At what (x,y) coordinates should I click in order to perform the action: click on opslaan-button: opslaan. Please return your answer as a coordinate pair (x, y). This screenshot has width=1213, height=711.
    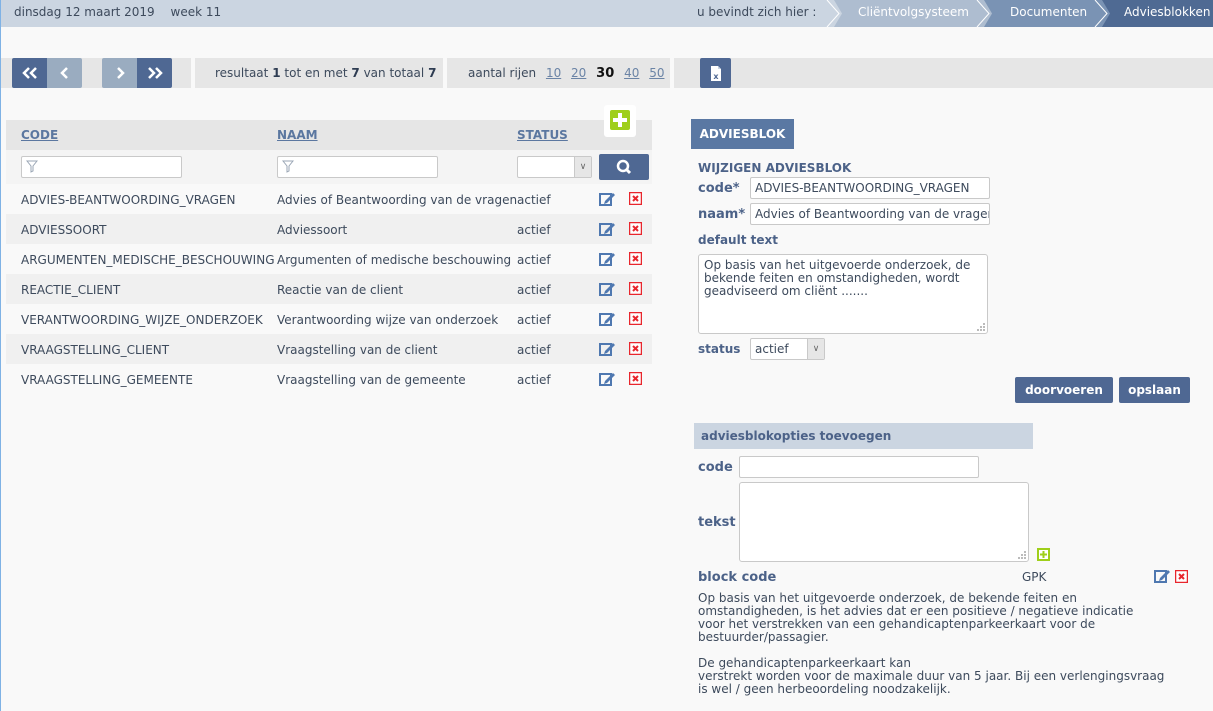
    Looking at the image, I should click on (1154, 390).